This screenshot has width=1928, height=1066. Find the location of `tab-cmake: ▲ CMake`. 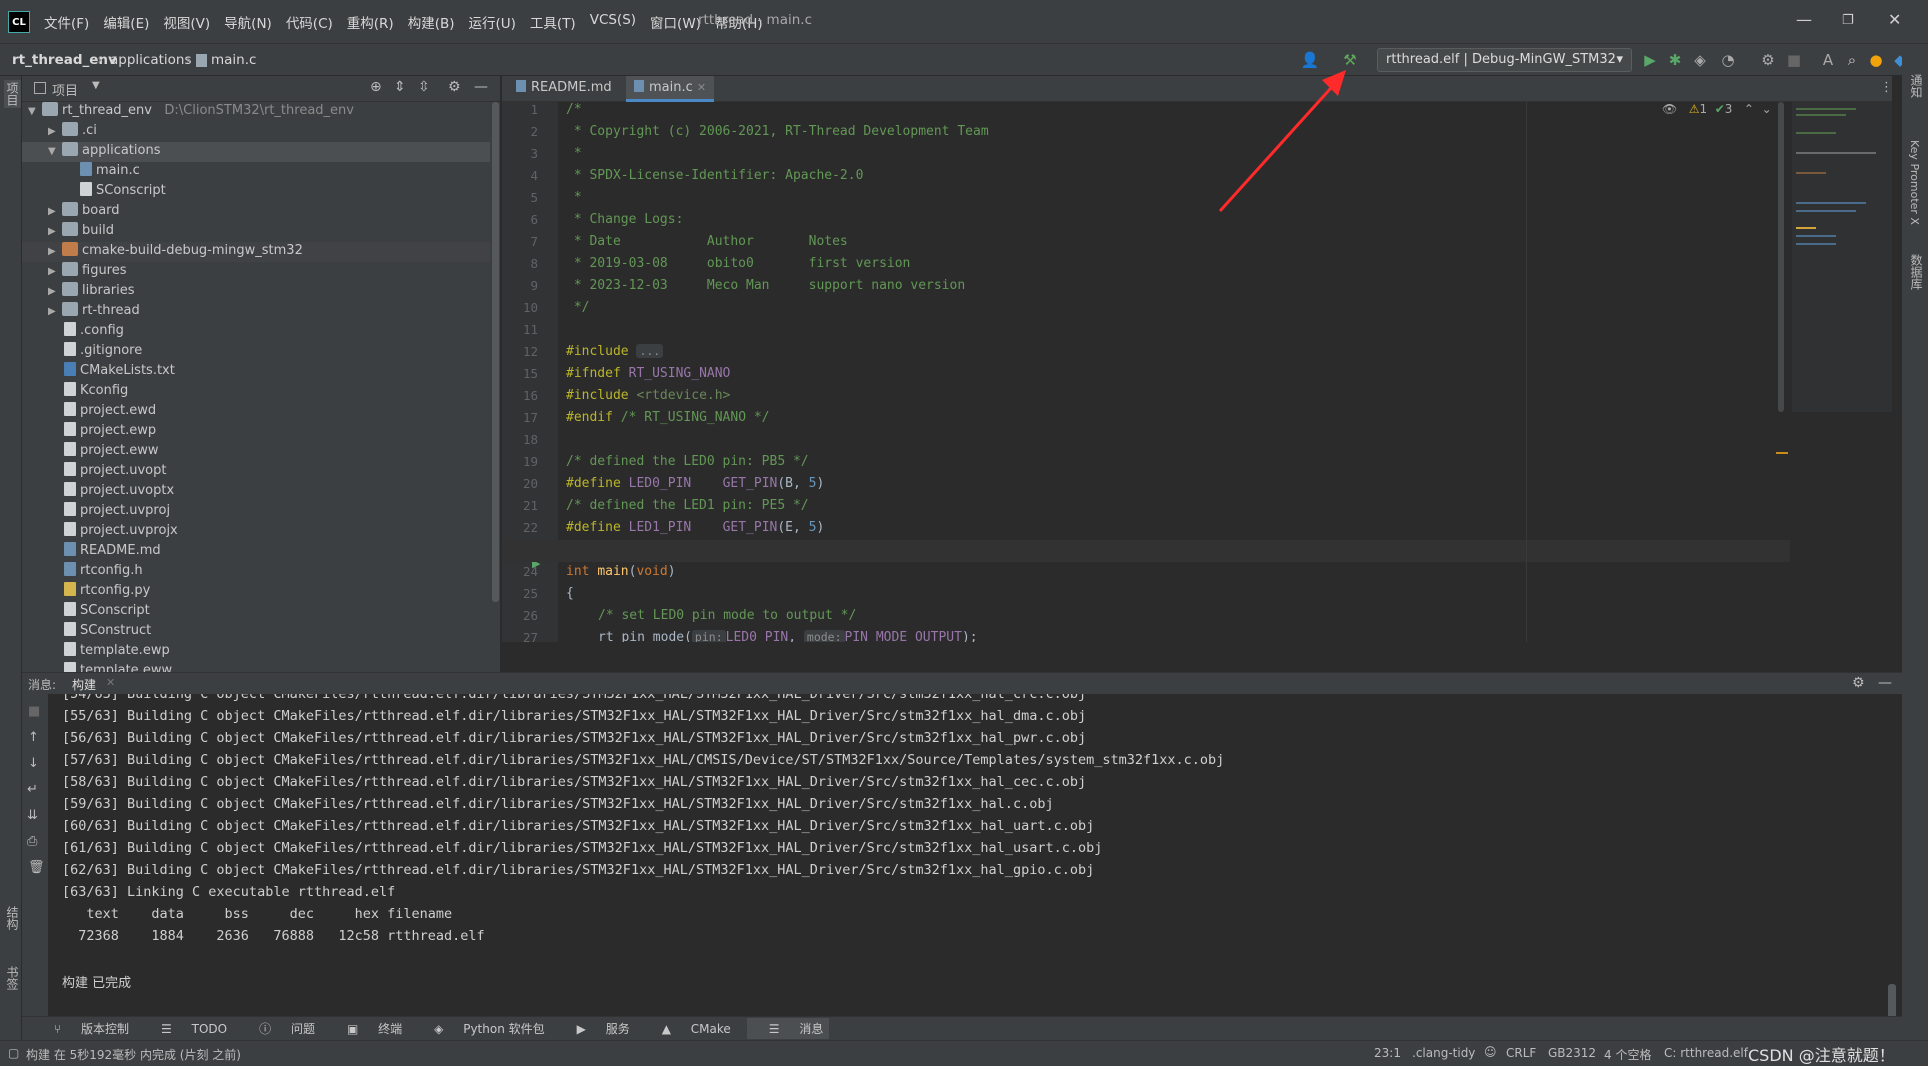

tab-cmake: ▲ CMake is located at coordinates (688, 1029).